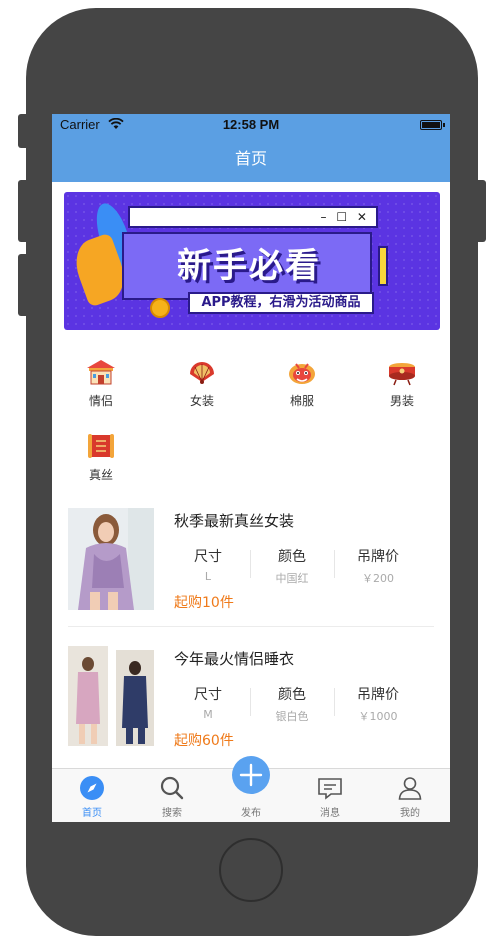  Describe the element at coordinates (292, 578) in the screenshot. I see `attr-value: 中国红` at that location.